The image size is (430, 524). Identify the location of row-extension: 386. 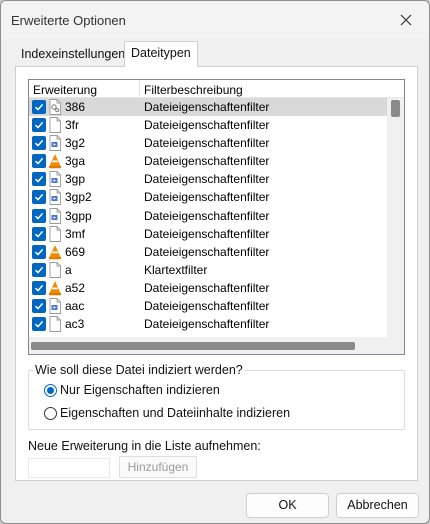
(75, 107).